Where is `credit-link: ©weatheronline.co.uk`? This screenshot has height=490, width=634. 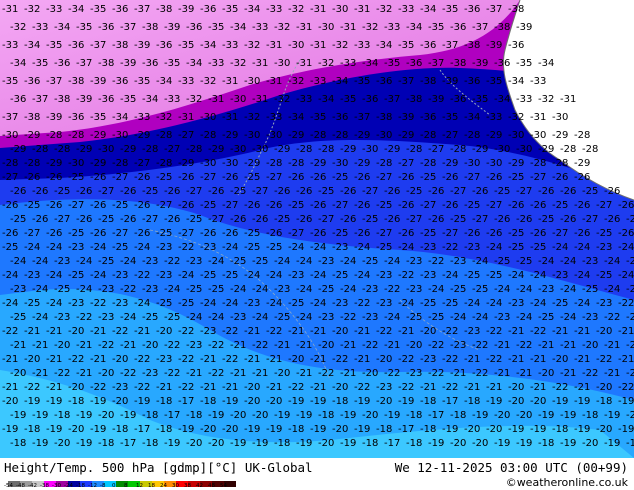
credit-link: ©weatheronline.co.uk is located at coordinates (567, 482).